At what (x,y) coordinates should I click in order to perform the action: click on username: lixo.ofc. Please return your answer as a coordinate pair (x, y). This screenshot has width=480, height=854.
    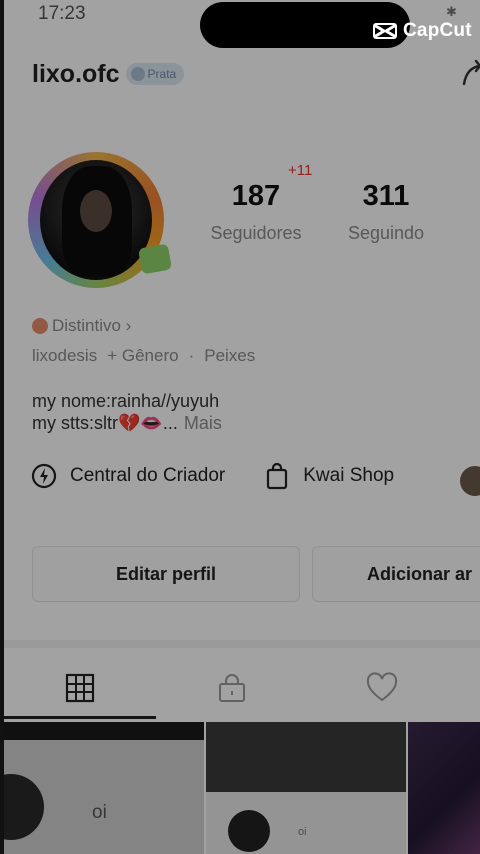
    Looking at the image, I should click on (76, 73).